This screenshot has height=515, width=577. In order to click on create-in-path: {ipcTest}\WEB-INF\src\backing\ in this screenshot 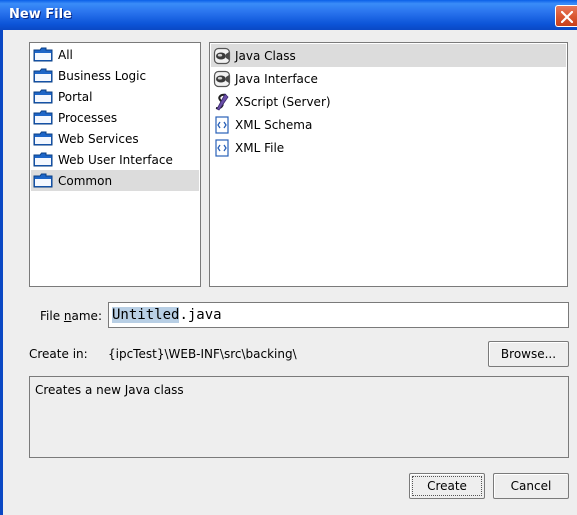, I will do `click(202, 354)`.